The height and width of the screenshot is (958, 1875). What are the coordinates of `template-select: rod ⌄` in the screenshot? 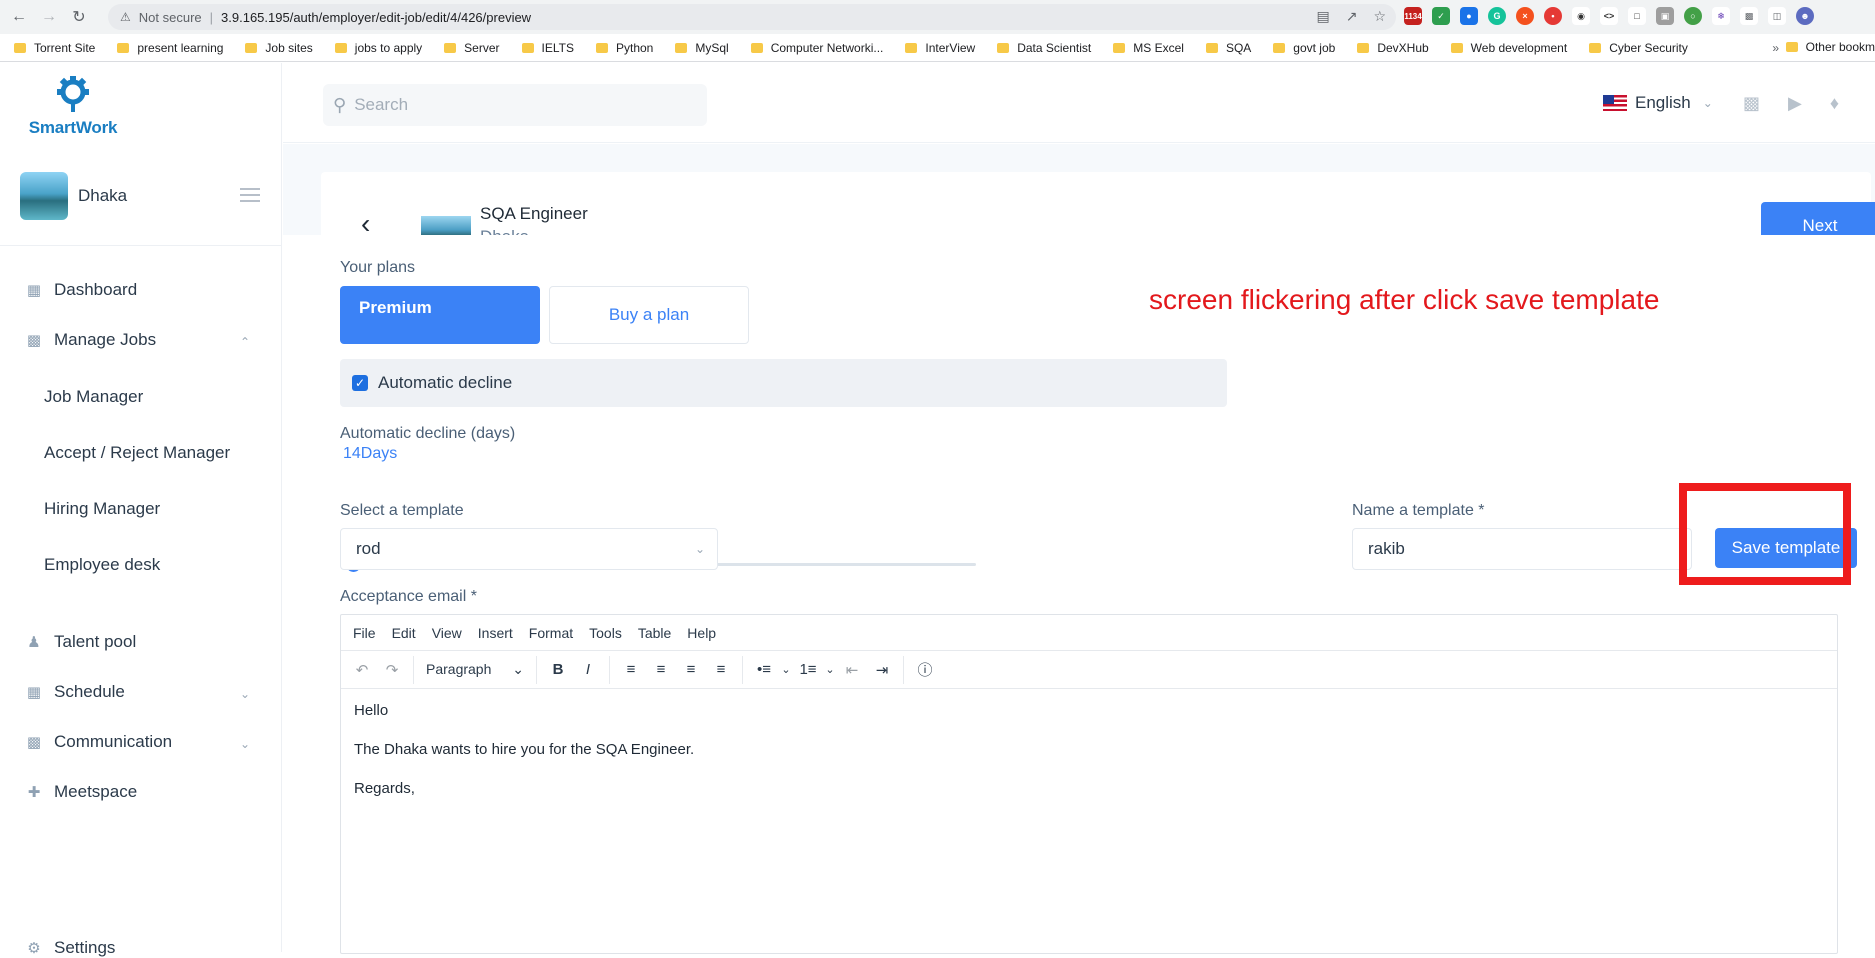 It's located at (529, 549).